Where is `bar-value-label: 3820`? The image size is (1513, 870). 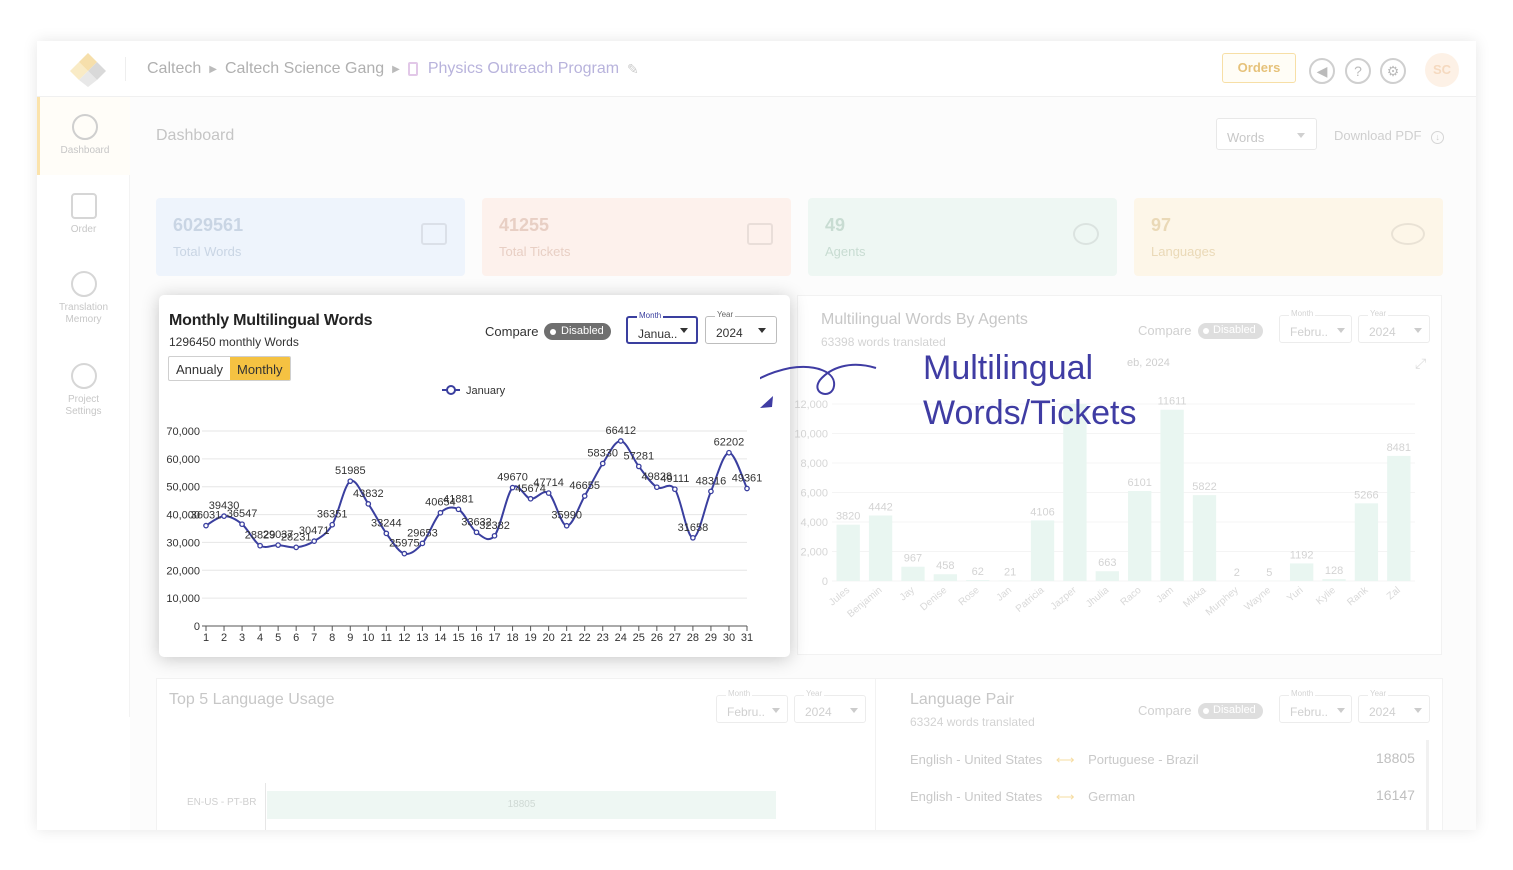
bar-value-label: 3820 is located at coordinates (848, 517).